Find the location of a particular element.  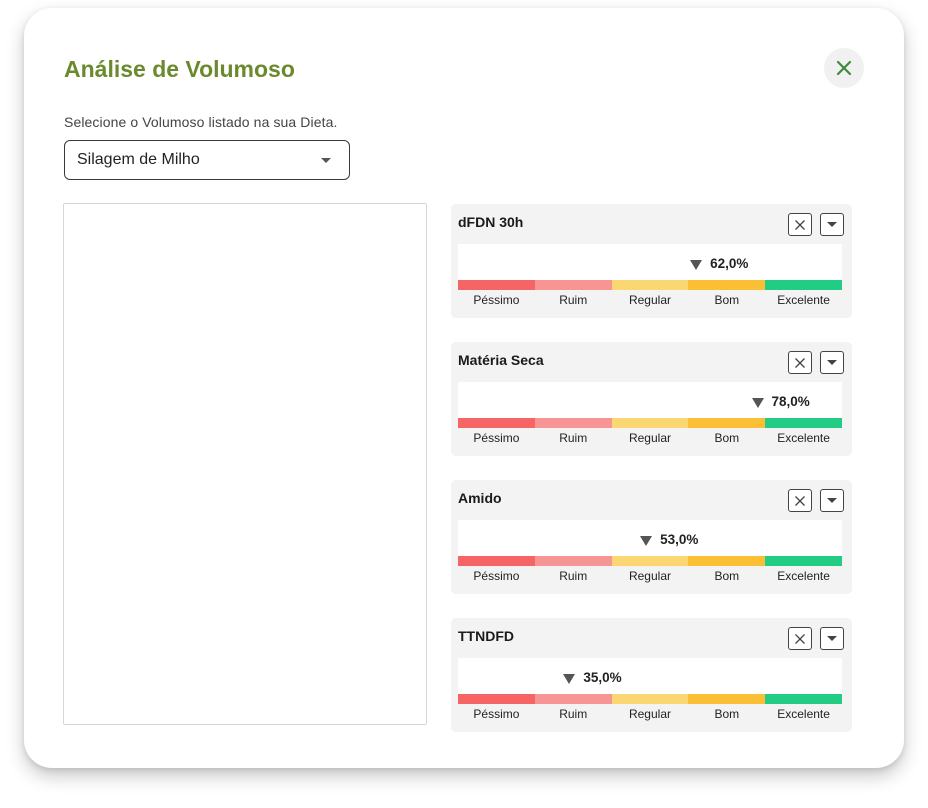

value-marker: 53,0% is located at coordinates (669, 539).